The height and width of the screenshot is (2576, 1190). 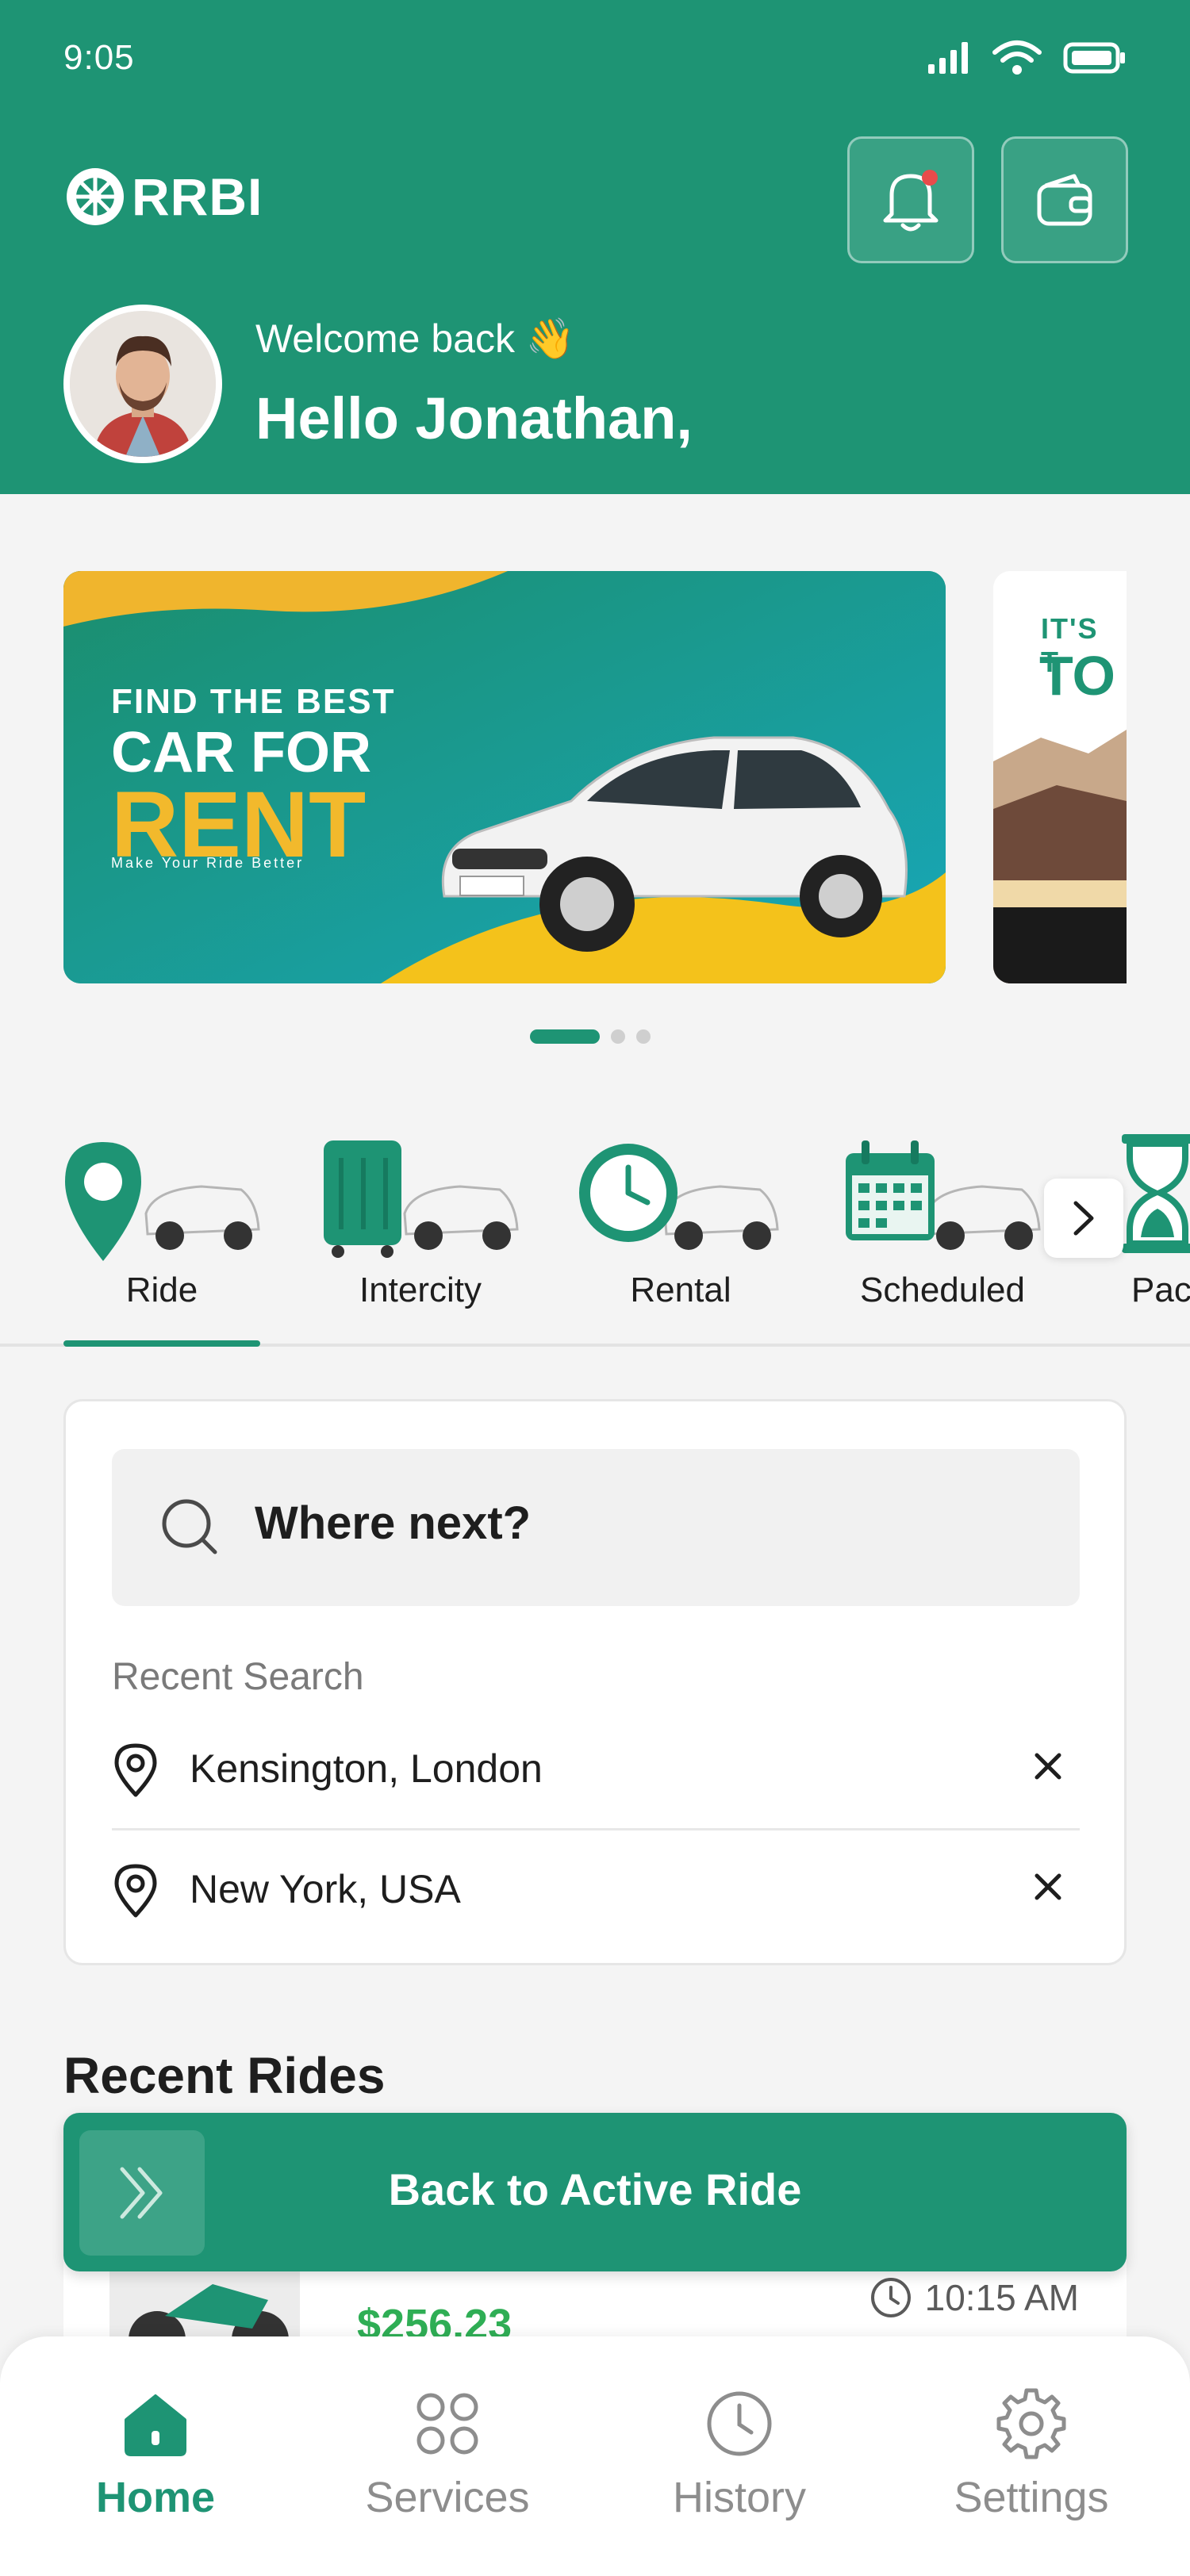 What do you see at coordinates (447, 2462) in the screenshot?
I see `nav-services: Services` at bounding box center [447, 2462].